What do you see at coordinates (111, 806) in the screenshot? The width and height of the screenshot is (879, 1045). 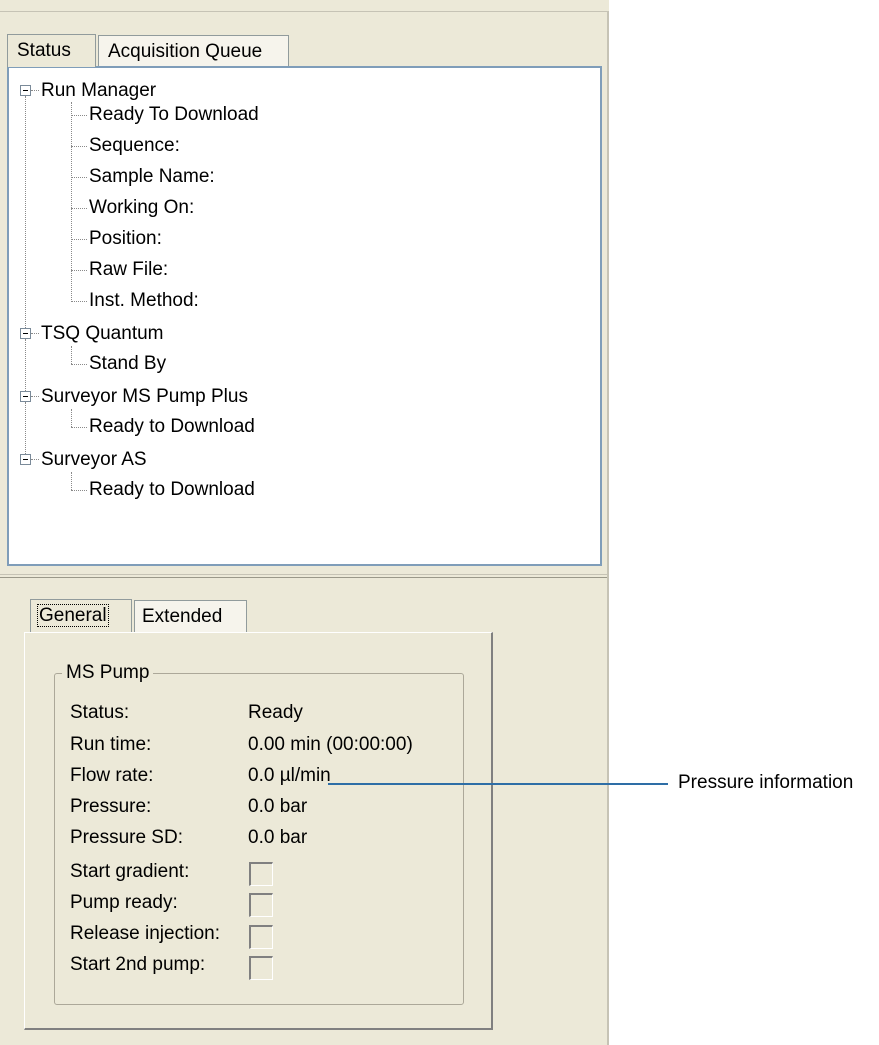 I see `pressure-label: Pressure:` at bounding box center [111, 806].